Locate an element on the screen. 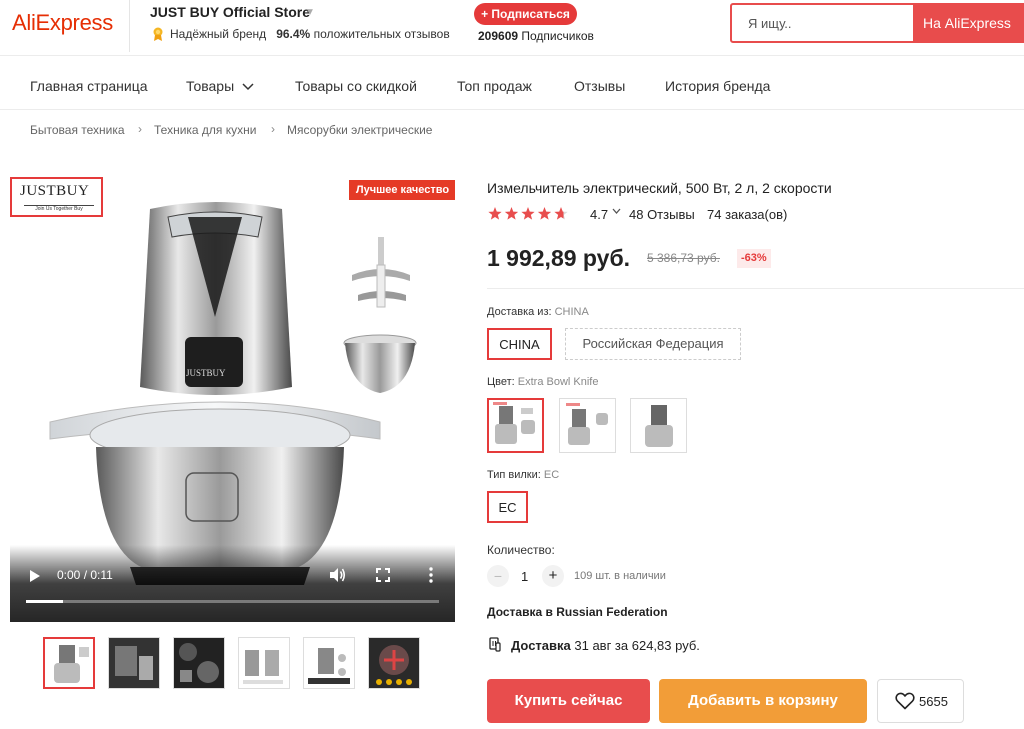 This screenshot has height=729, width=1024. store-name: JUST BUY Official Store is located at coordinates (230, 12).